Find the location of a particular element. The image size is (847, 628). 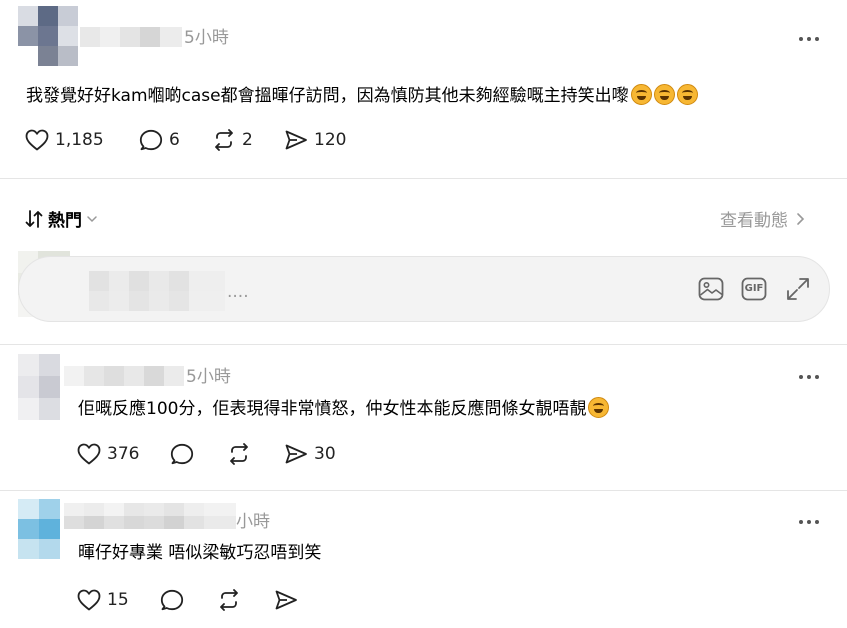

reply-button: 6 is located at coordinates (159, 140).